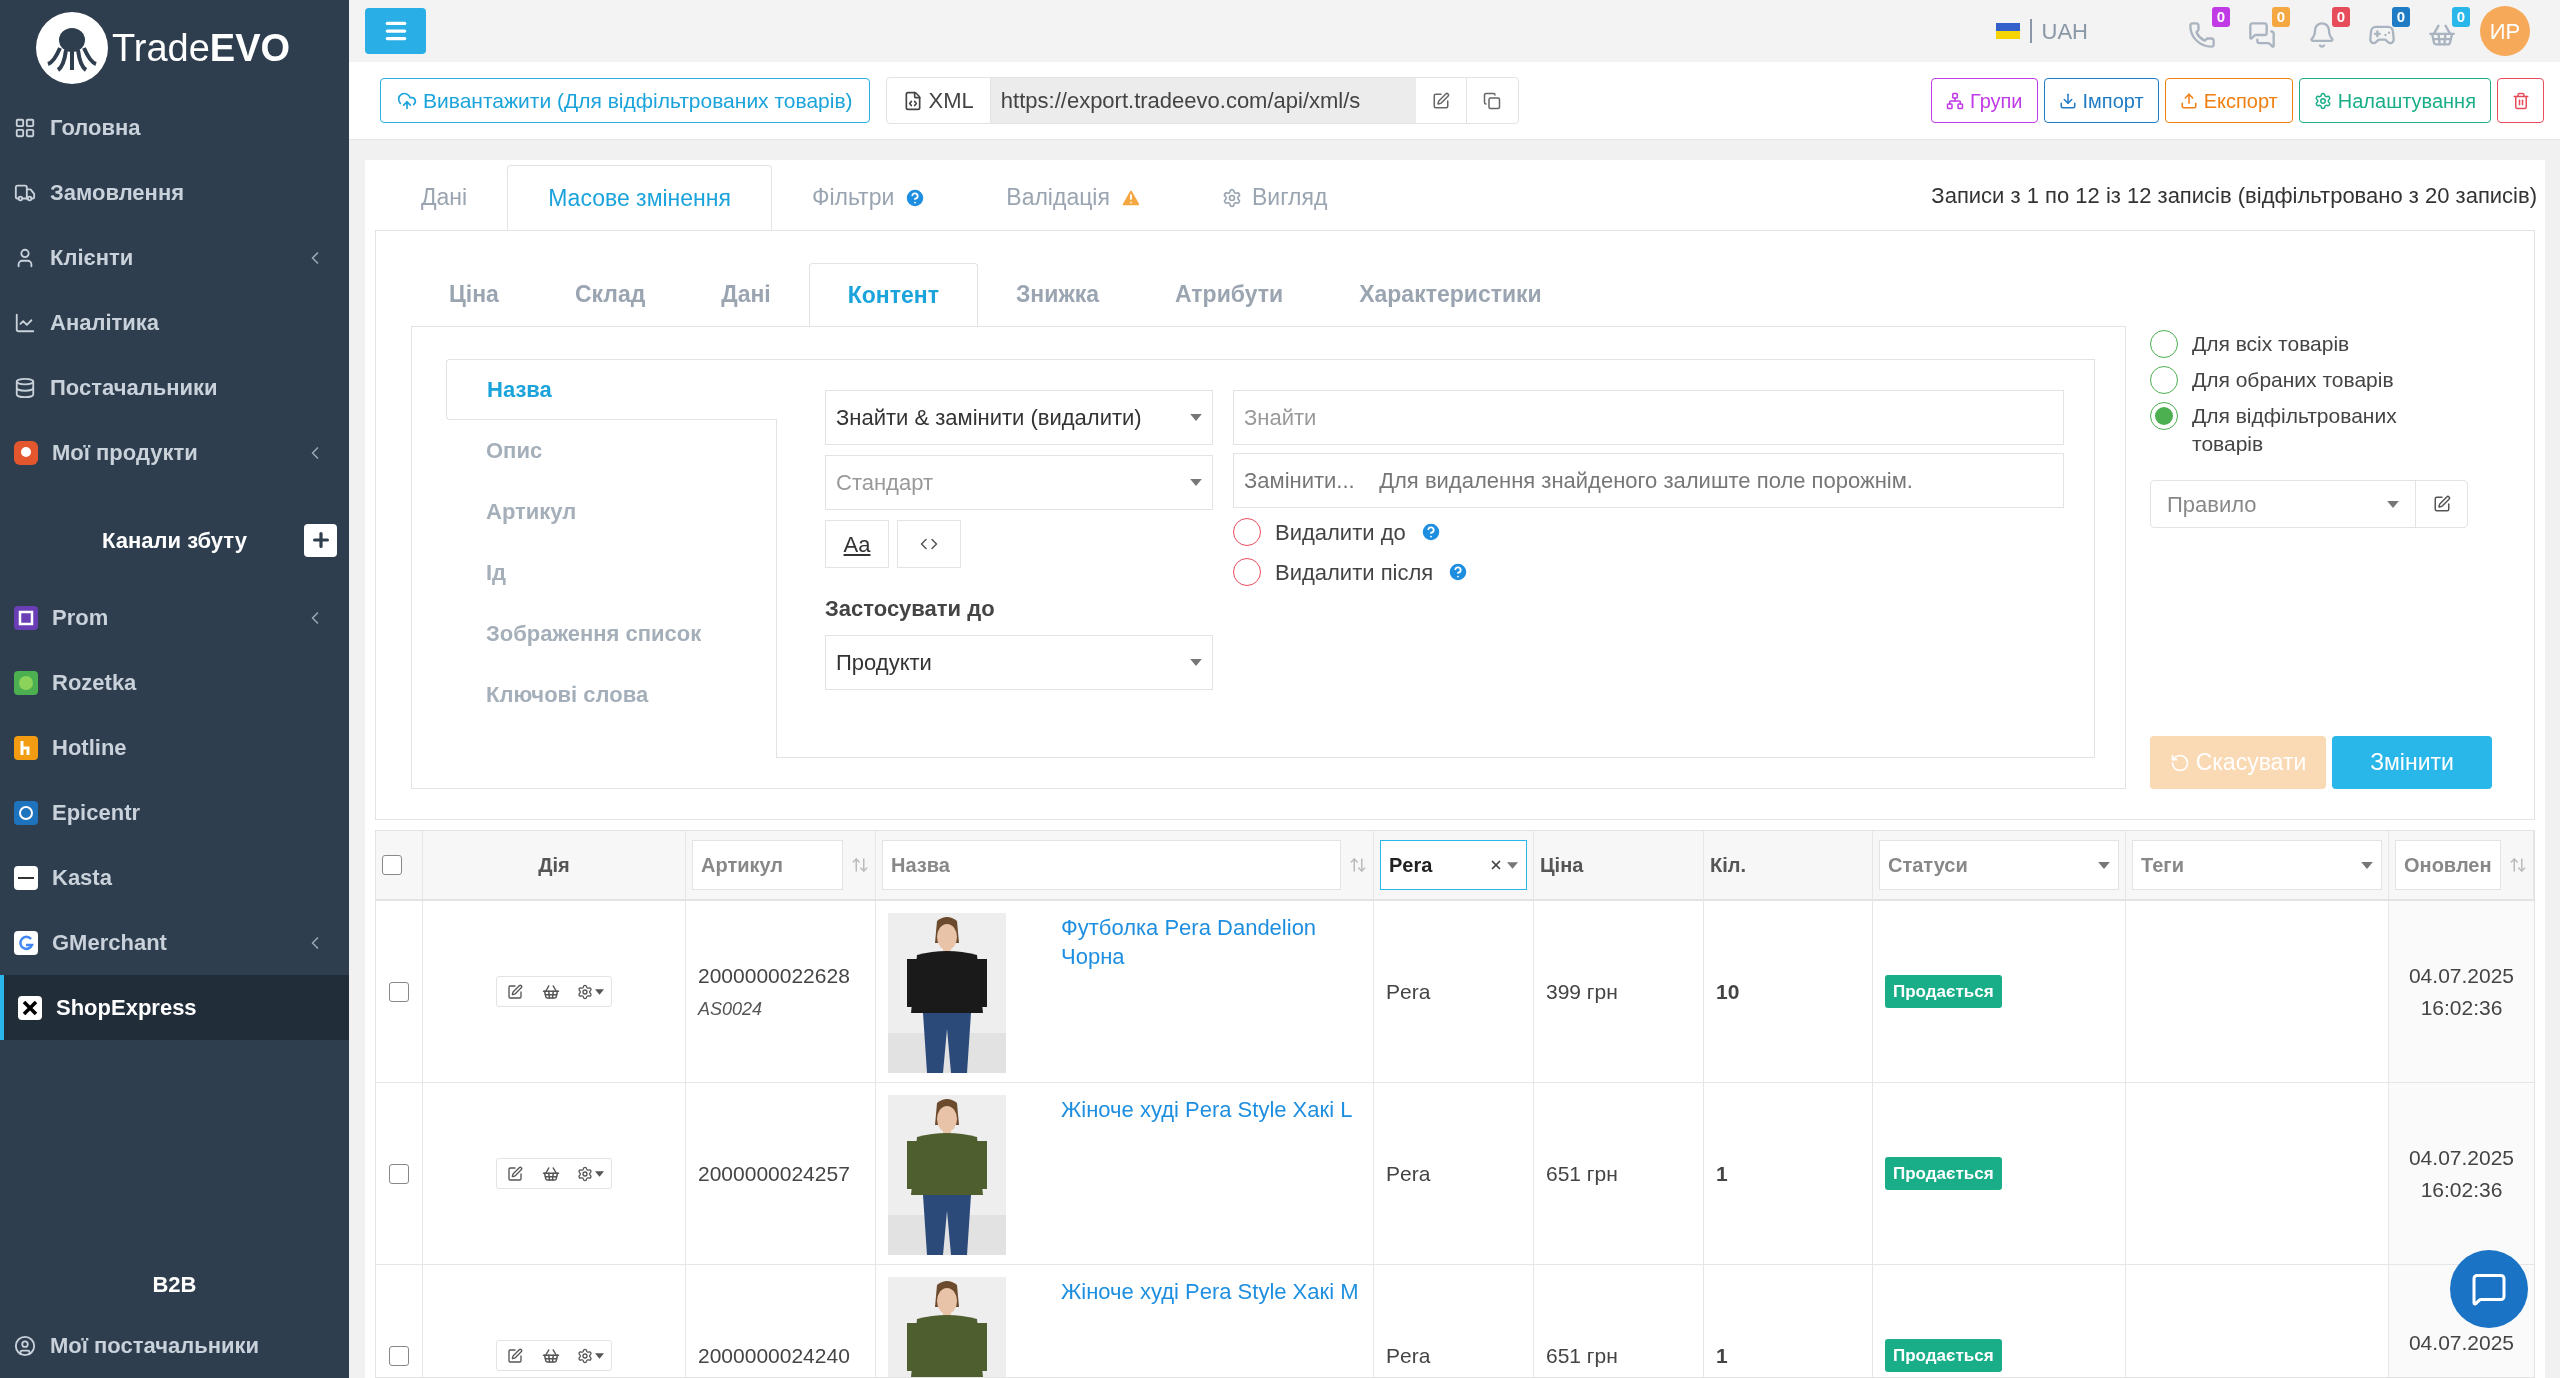  Describe the element at coordinates (407, 100) in the screenshot. I see `cloud-upload-icon` at that location.